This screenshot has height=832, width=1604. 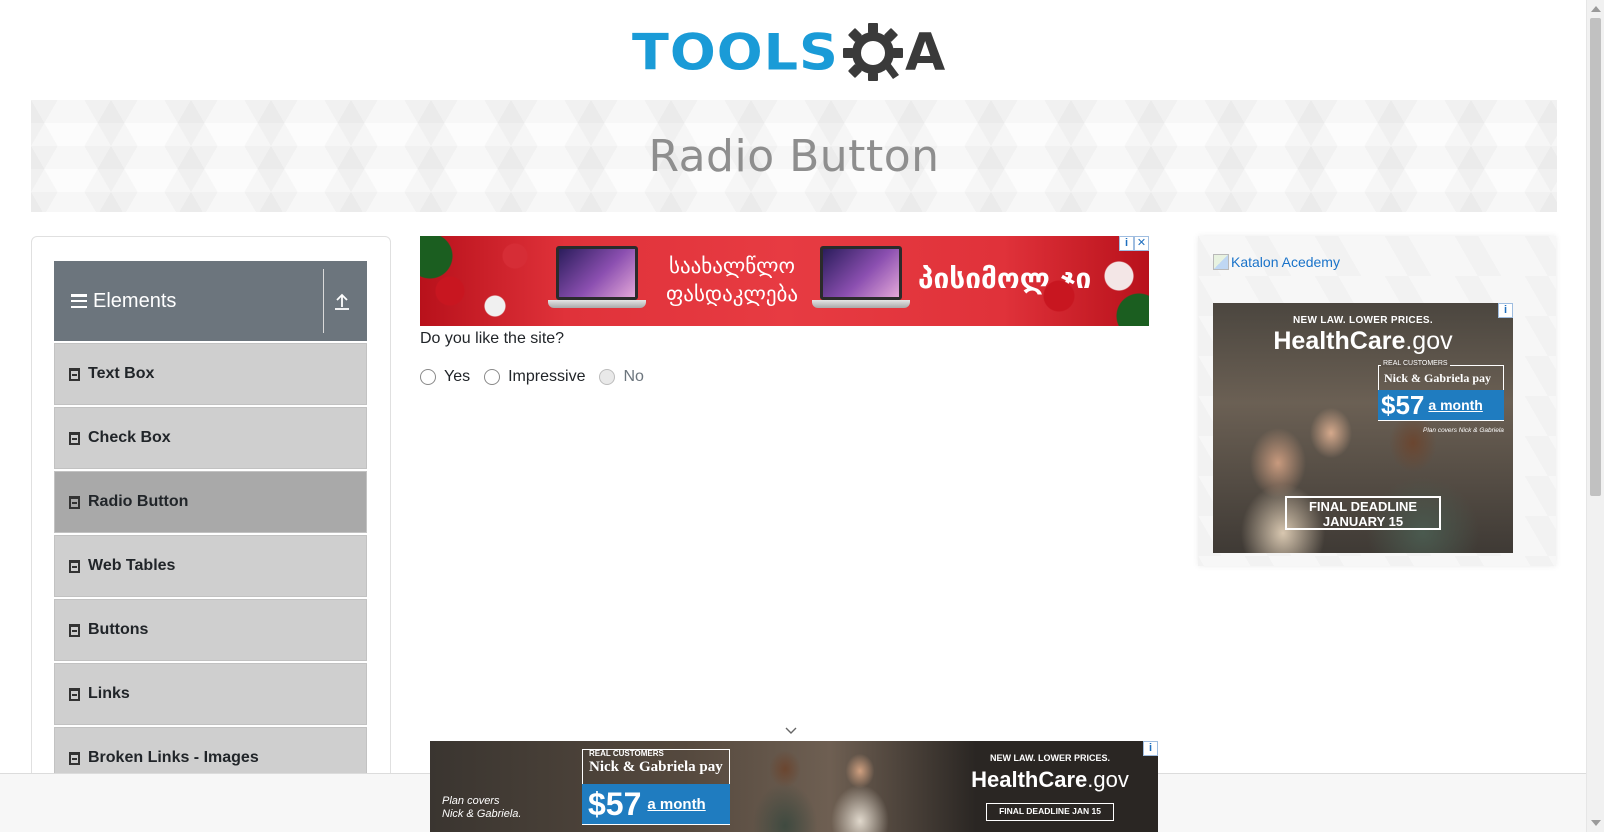 What do you see at coordinates (1363, 521) in the screenshot?
I see `deadline-line2: JANUARY 15` at bounding box center [1363, 521].